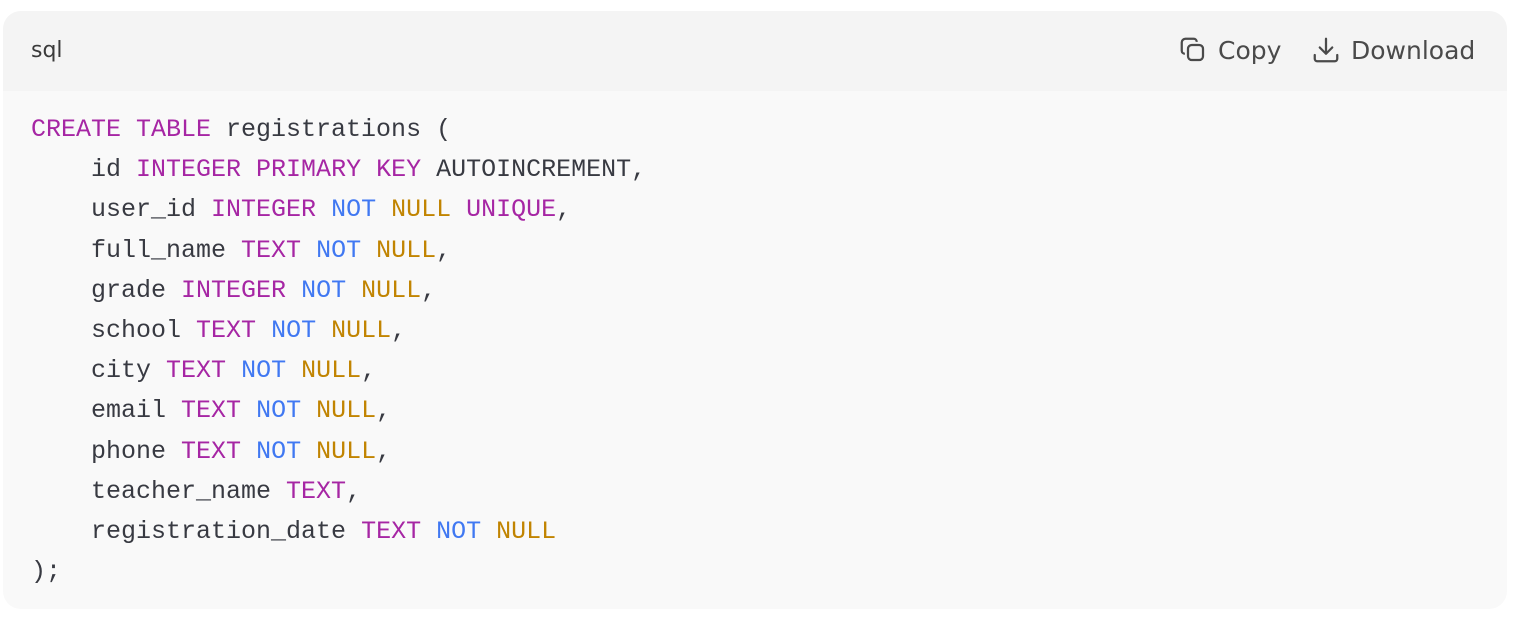  I want to click on code-line: id INTEGER PRIMARY KEY AUTOINCREMENT,, so click(338, 170).